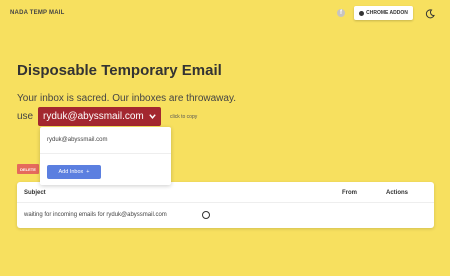 Image resolution: width=450 pixels, height=276 pixels. I want to click on header-divider, so click(225, 202).